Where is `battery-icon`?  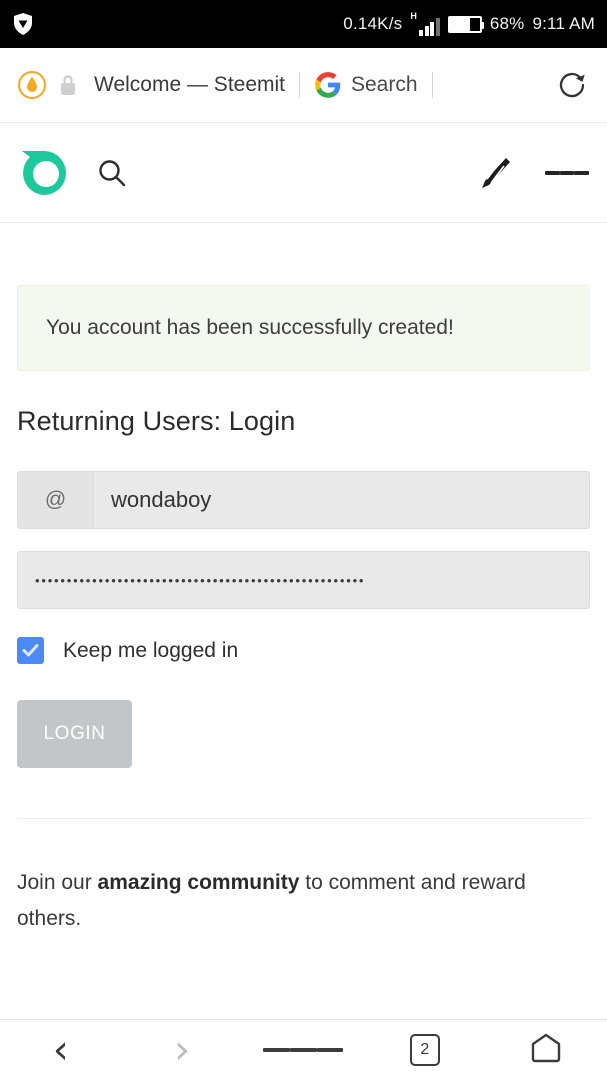 battery-icon is located at coordinates (465, 24).